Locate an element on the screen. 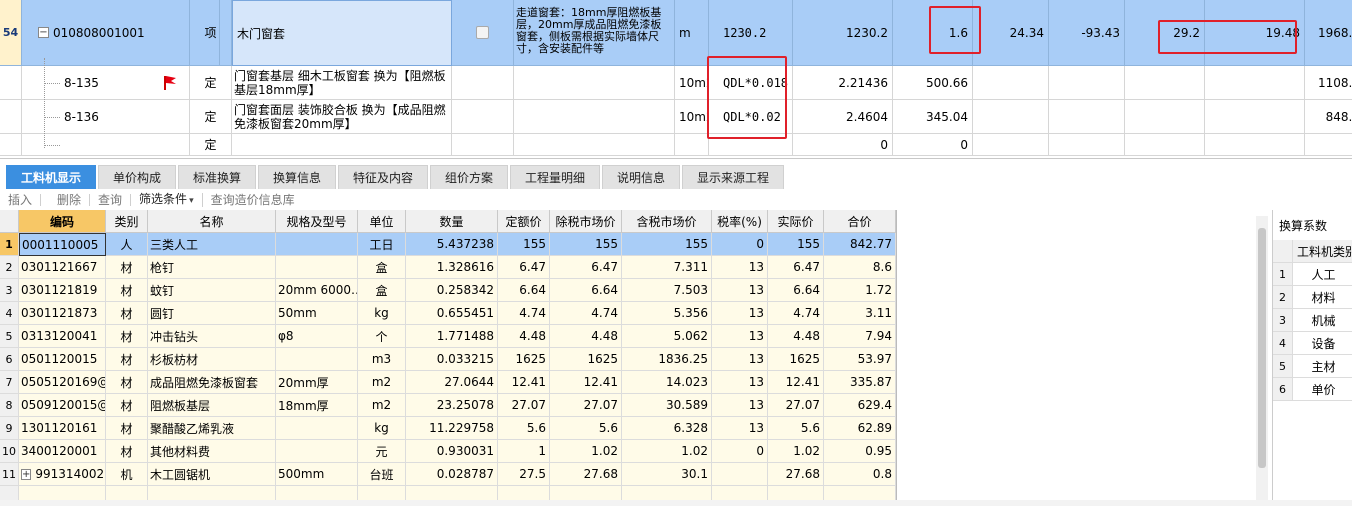  actual-price-cell: 155 is located at coordinates (796, 244).